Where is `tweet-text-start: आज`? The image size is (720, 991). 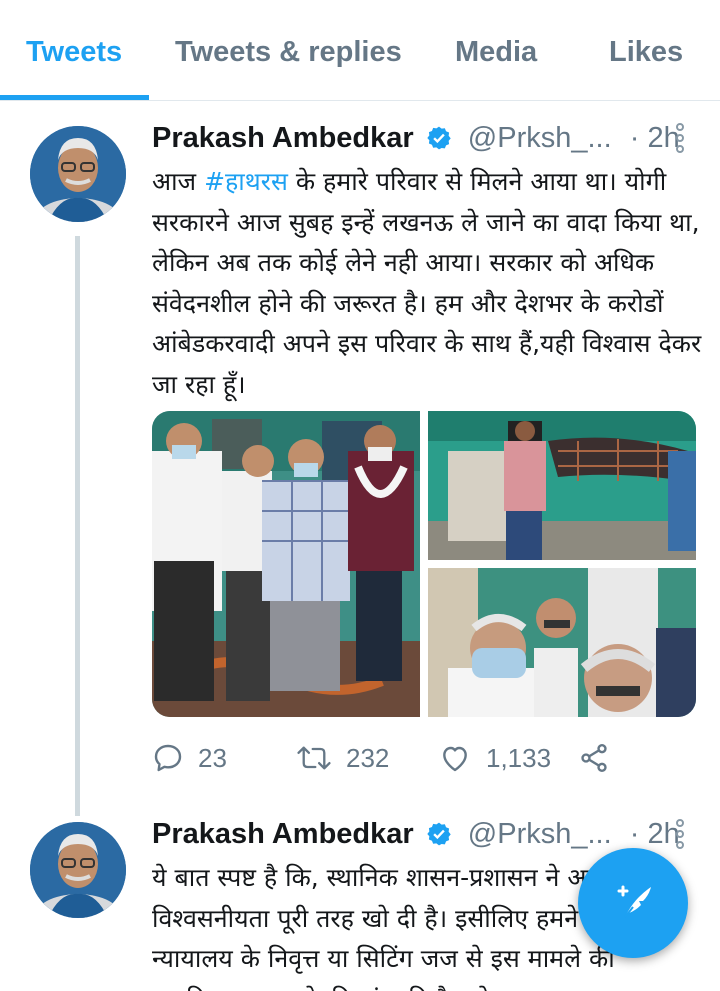 tweet-text-start: आज is located at coordinates (178, 181).